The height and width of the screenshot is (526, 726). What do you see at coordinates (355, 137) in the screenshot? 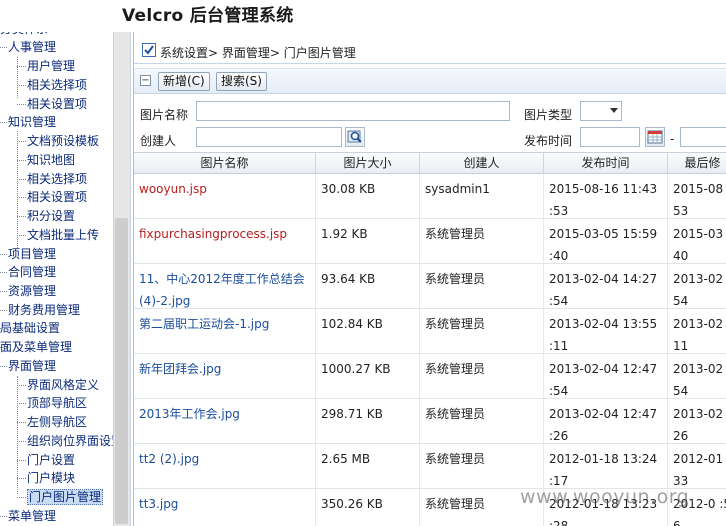
I see `user-lookup-button` at bounding box center [355, 137].